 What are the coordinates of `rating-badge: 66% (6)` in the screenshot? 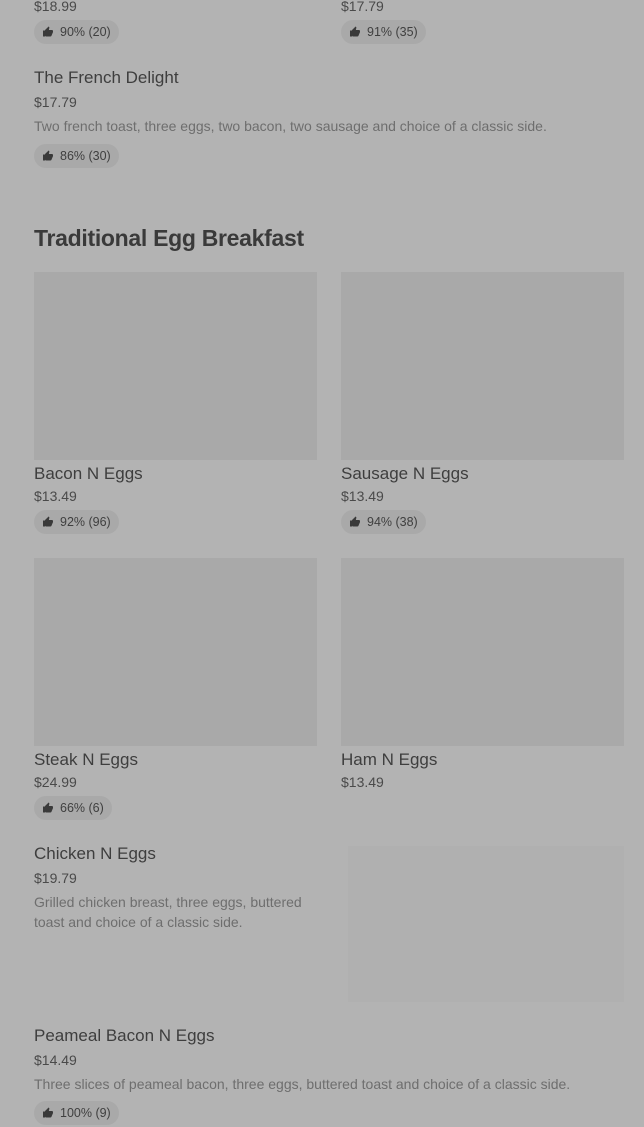 It's located at (73, 808).